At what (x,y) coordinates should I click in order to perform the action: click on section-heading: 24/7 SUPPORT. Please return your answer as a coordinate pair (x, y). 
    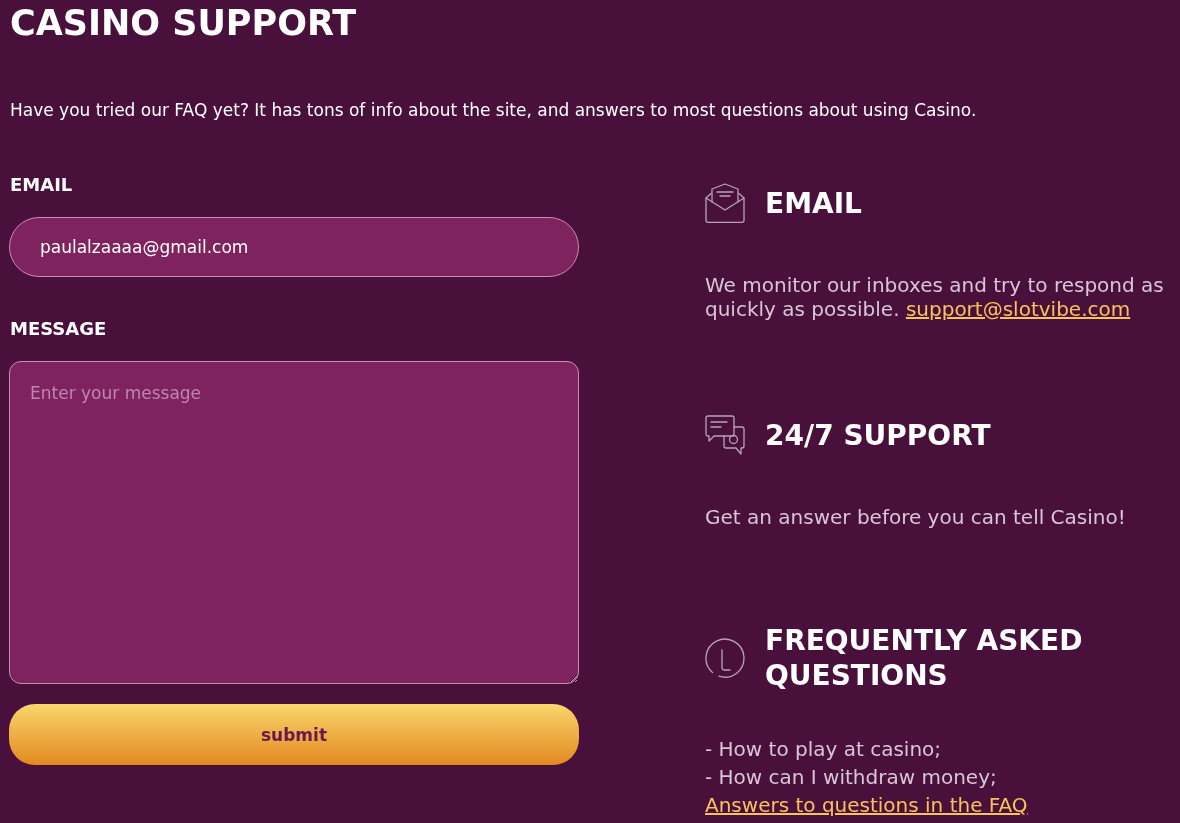
    Looking at the image, I should click on (878, 435).